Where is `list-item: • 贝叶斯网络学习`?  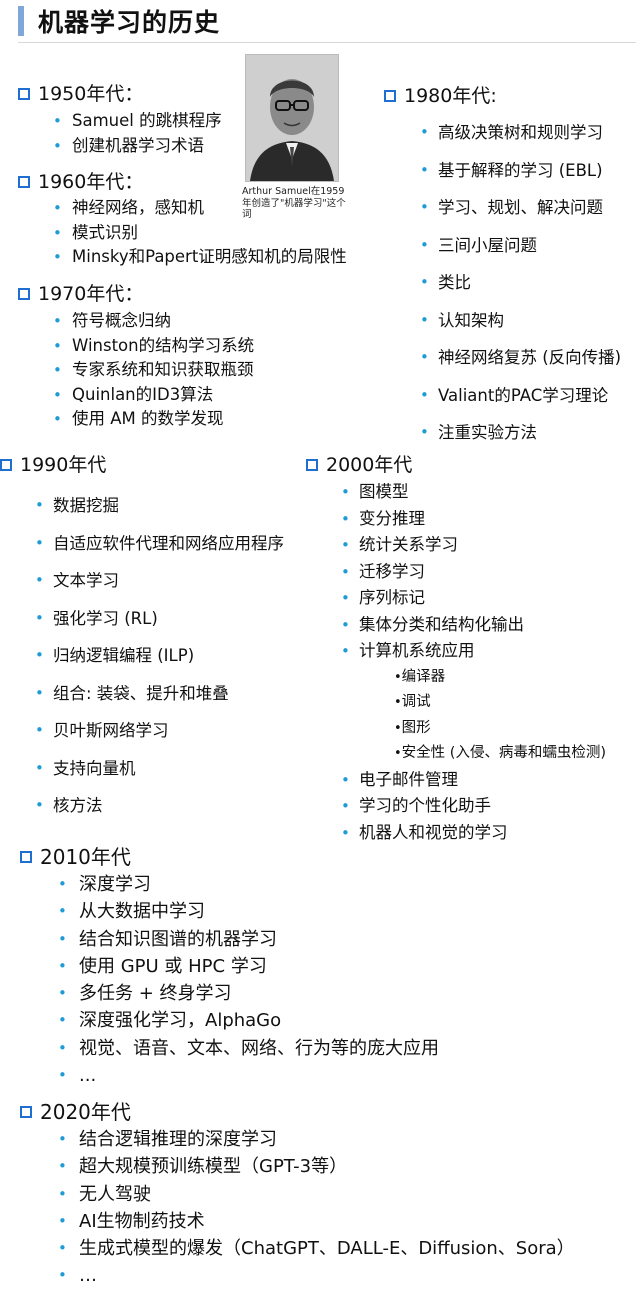 list-item: • 贝叶斯网络学习 is located at coordinates (142, 731).